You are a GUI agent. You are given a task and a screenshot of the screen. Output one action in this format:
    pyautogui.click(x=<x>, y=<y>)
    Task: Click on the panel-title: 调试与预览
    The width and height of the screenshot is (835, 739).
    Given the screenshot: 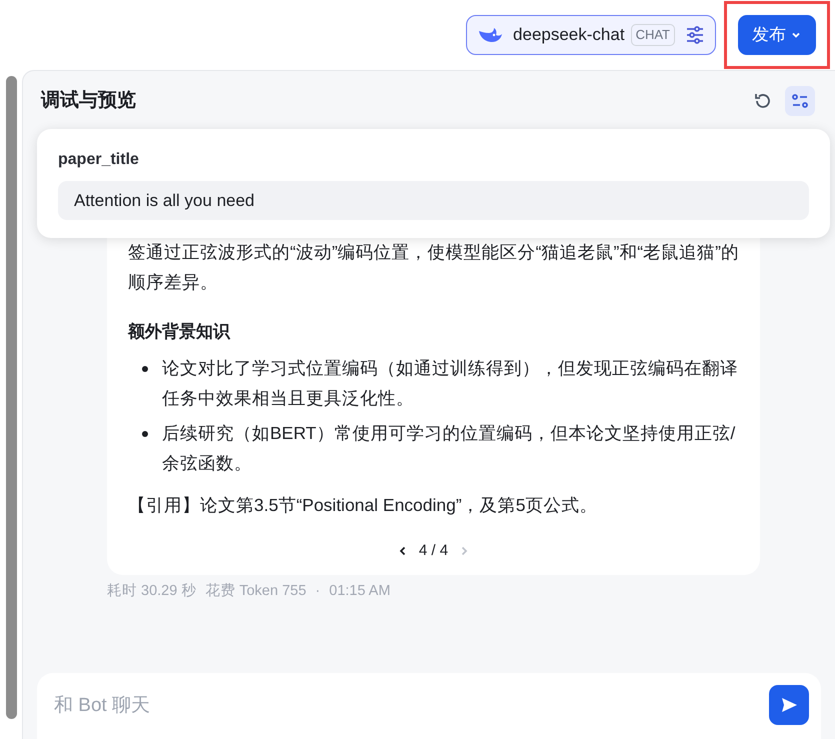 What is the action you would take?
    pyautogui.click(x=88, y=100)
    